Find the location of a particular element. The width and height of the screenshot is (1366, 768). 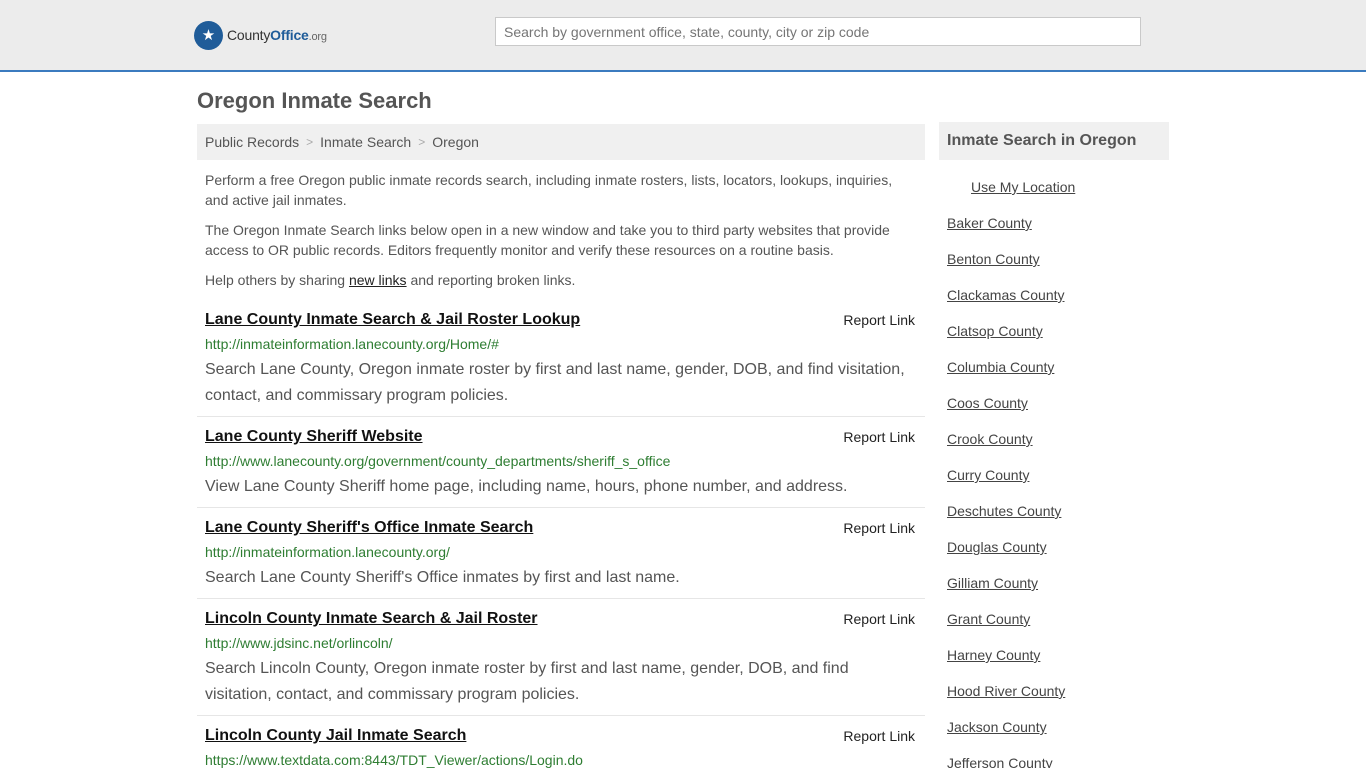

result-url: http://www.jdsinc.net/orlincoln/ is located at coordinates (299, 643).